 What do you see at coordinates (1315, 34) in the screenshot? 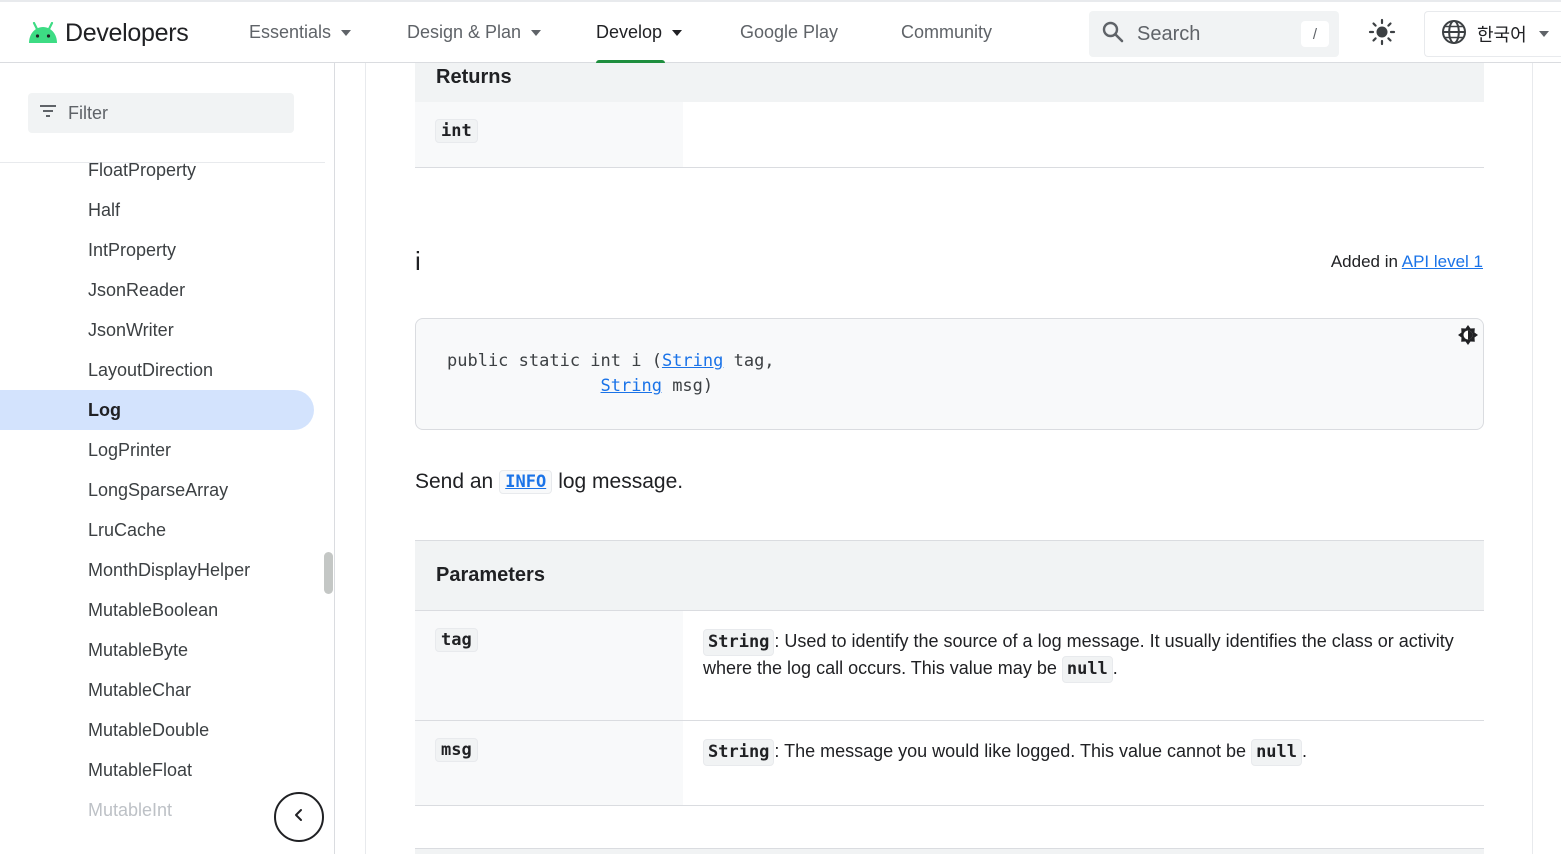
I see `search-shortcut-key: /` at bounding box center [1315, 34].